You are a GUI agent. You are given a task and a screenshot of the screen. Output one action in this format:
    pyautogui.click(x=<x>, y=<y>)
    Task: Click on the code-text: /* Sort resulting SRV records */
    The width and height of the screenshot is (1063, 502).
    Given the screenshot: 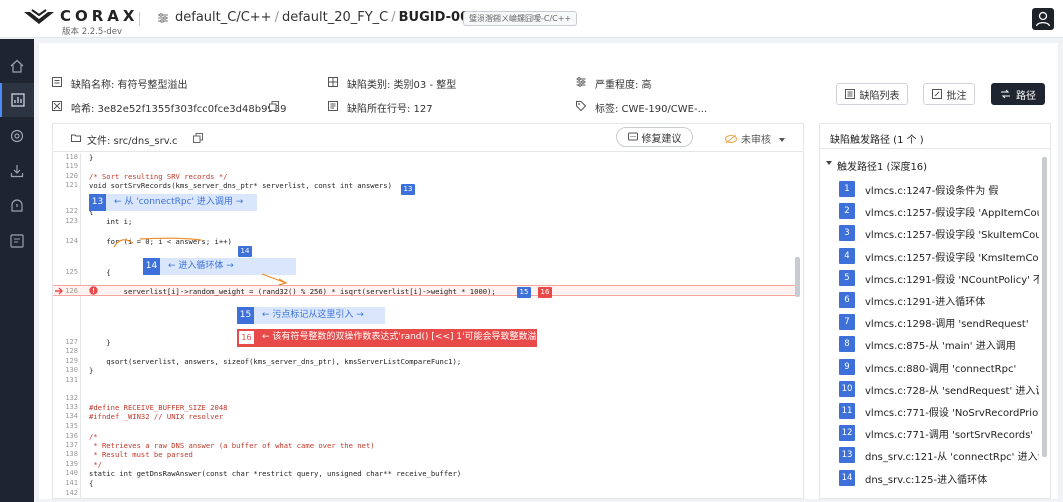 What is the action you would take?
    pyautogui.click(x=158, y=176)
    